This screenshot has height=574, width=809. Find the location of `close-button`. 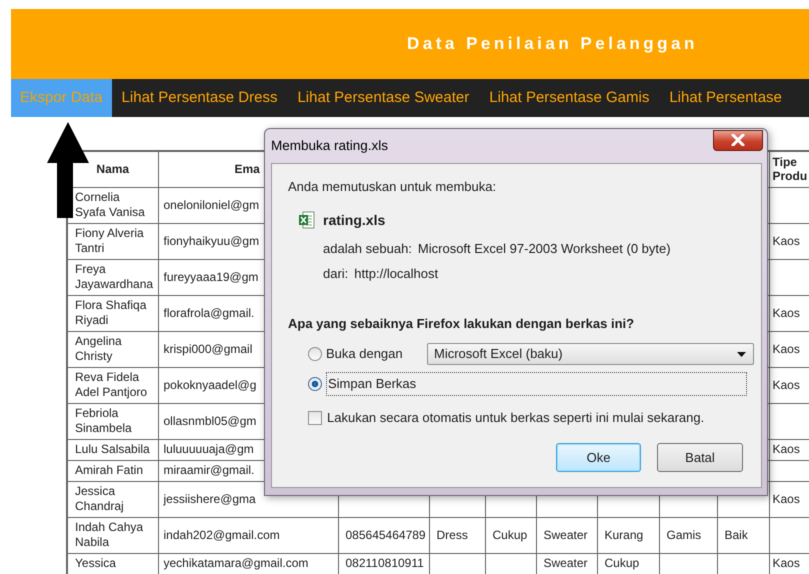

close-button is located at coordinates (738, 140).